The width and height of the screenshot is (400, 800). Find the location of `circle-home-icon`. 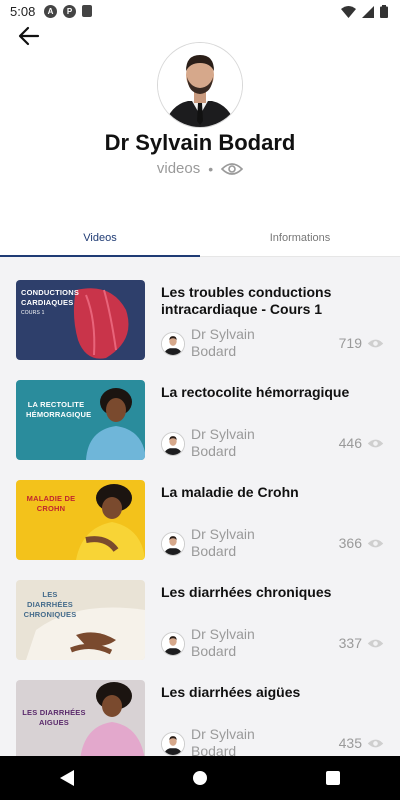

circle-home-icon is located at coordinates (199, 778).